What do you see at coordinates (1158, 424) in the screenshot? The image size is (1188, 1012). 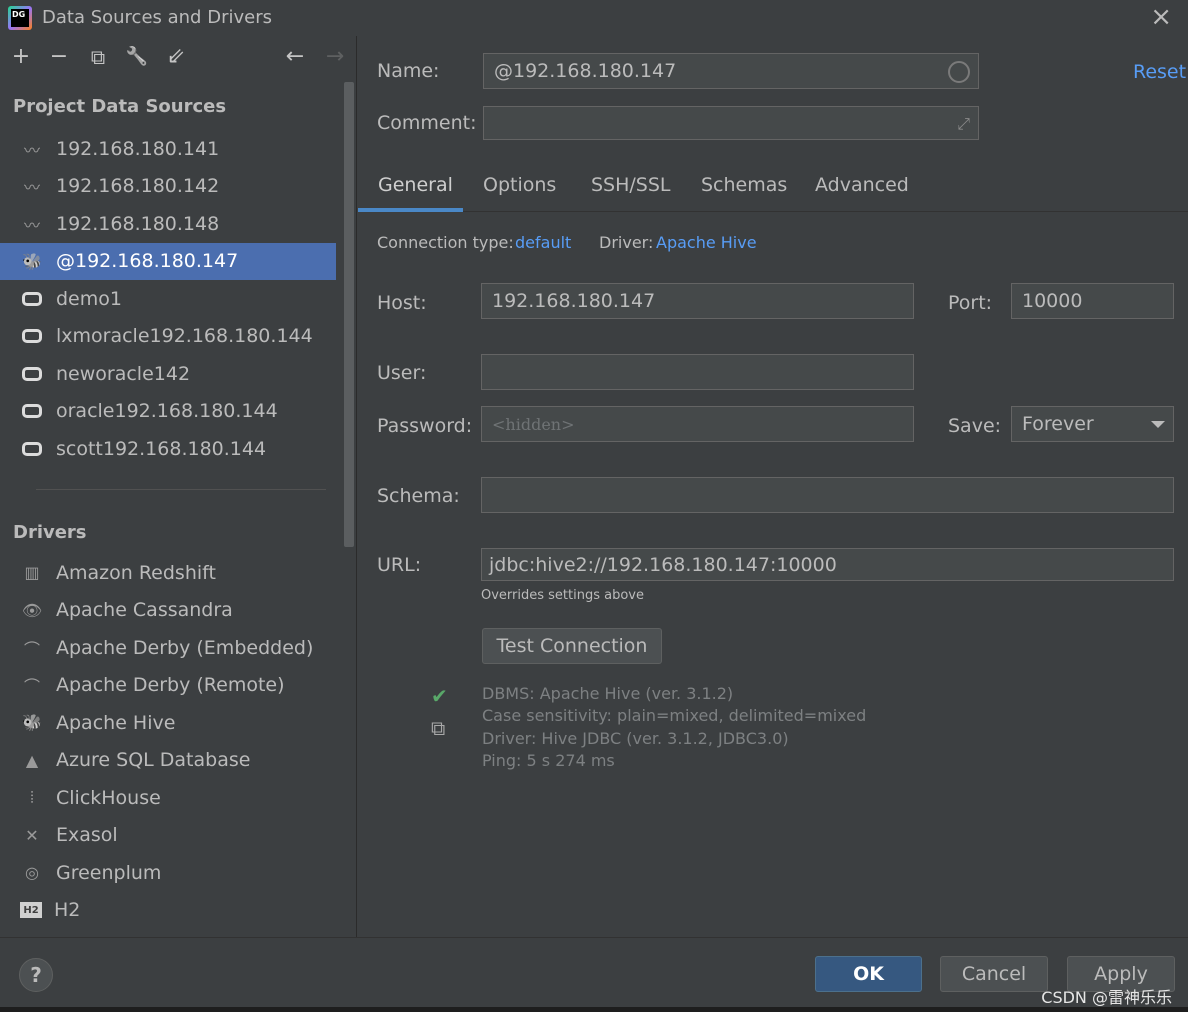 I see `chevron-down-icon` at bounding box center [1158, 424].